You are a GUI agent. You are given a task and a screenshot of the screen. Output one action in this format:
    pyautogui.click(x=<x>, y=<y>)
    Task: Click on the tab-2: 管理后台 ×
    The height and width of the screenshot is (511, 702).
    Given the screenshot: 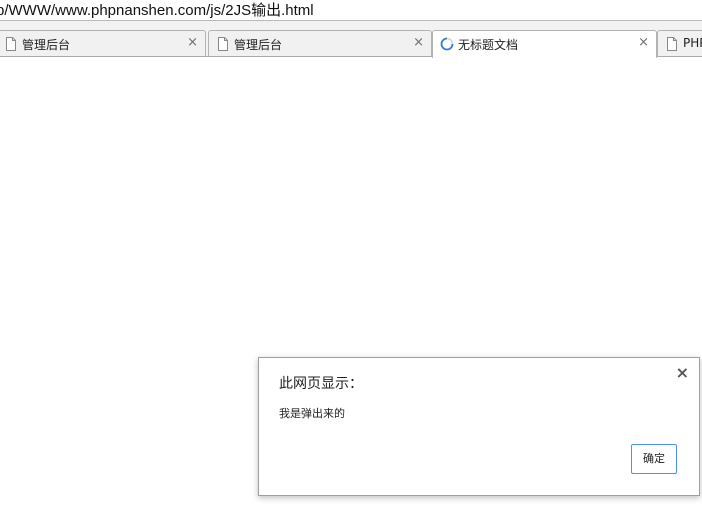 What is the action you would take?
    pyautogui.click(x=320, y=43)
    